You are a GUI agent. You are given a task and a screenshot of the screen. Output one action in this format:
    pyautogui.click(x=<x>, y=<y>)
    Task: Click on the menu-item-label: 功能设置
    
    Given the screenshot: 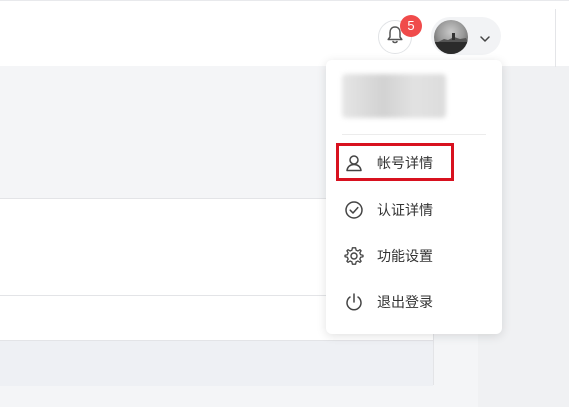 What is the action you would take?
    pyautogui.click(x=405, y=257)
    